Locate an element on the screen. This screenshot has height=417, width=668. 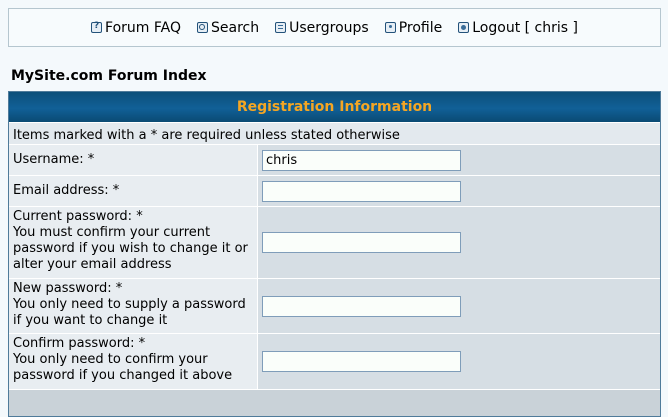
nav-faq-link: Forum FAQ is located at coordinates (136, 28).